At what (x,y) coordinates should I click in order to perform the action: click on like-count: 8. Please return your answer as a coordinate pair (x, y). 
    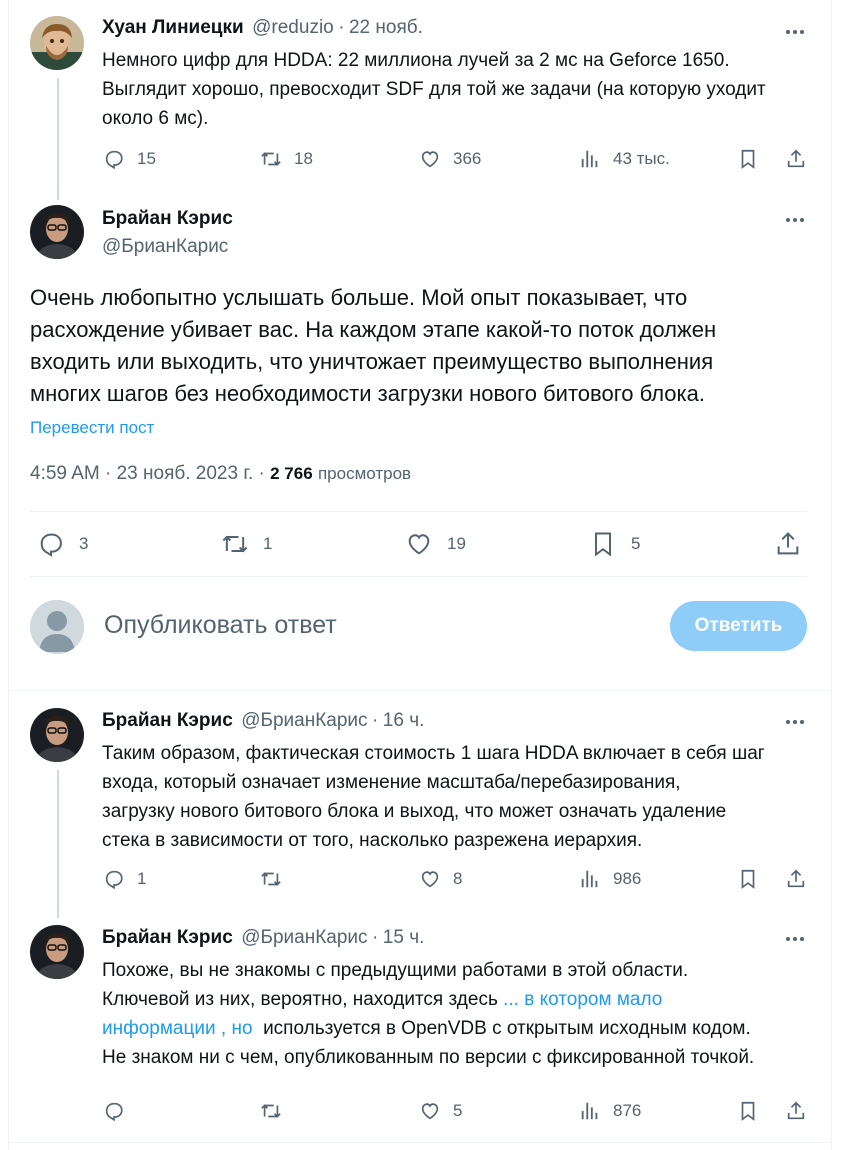
    Looking at the image, I should click on (458, 878).